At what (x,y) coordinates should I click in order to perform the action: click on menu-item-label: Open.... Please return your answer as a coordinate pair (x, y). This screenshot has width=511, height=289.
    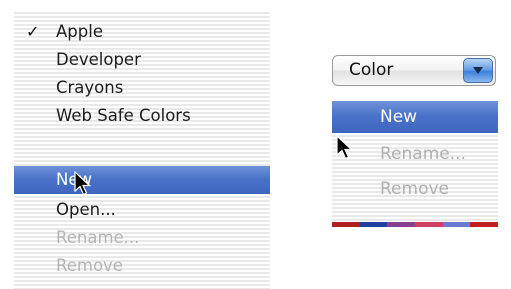
    Looking at the image, I should click on (86, 209).